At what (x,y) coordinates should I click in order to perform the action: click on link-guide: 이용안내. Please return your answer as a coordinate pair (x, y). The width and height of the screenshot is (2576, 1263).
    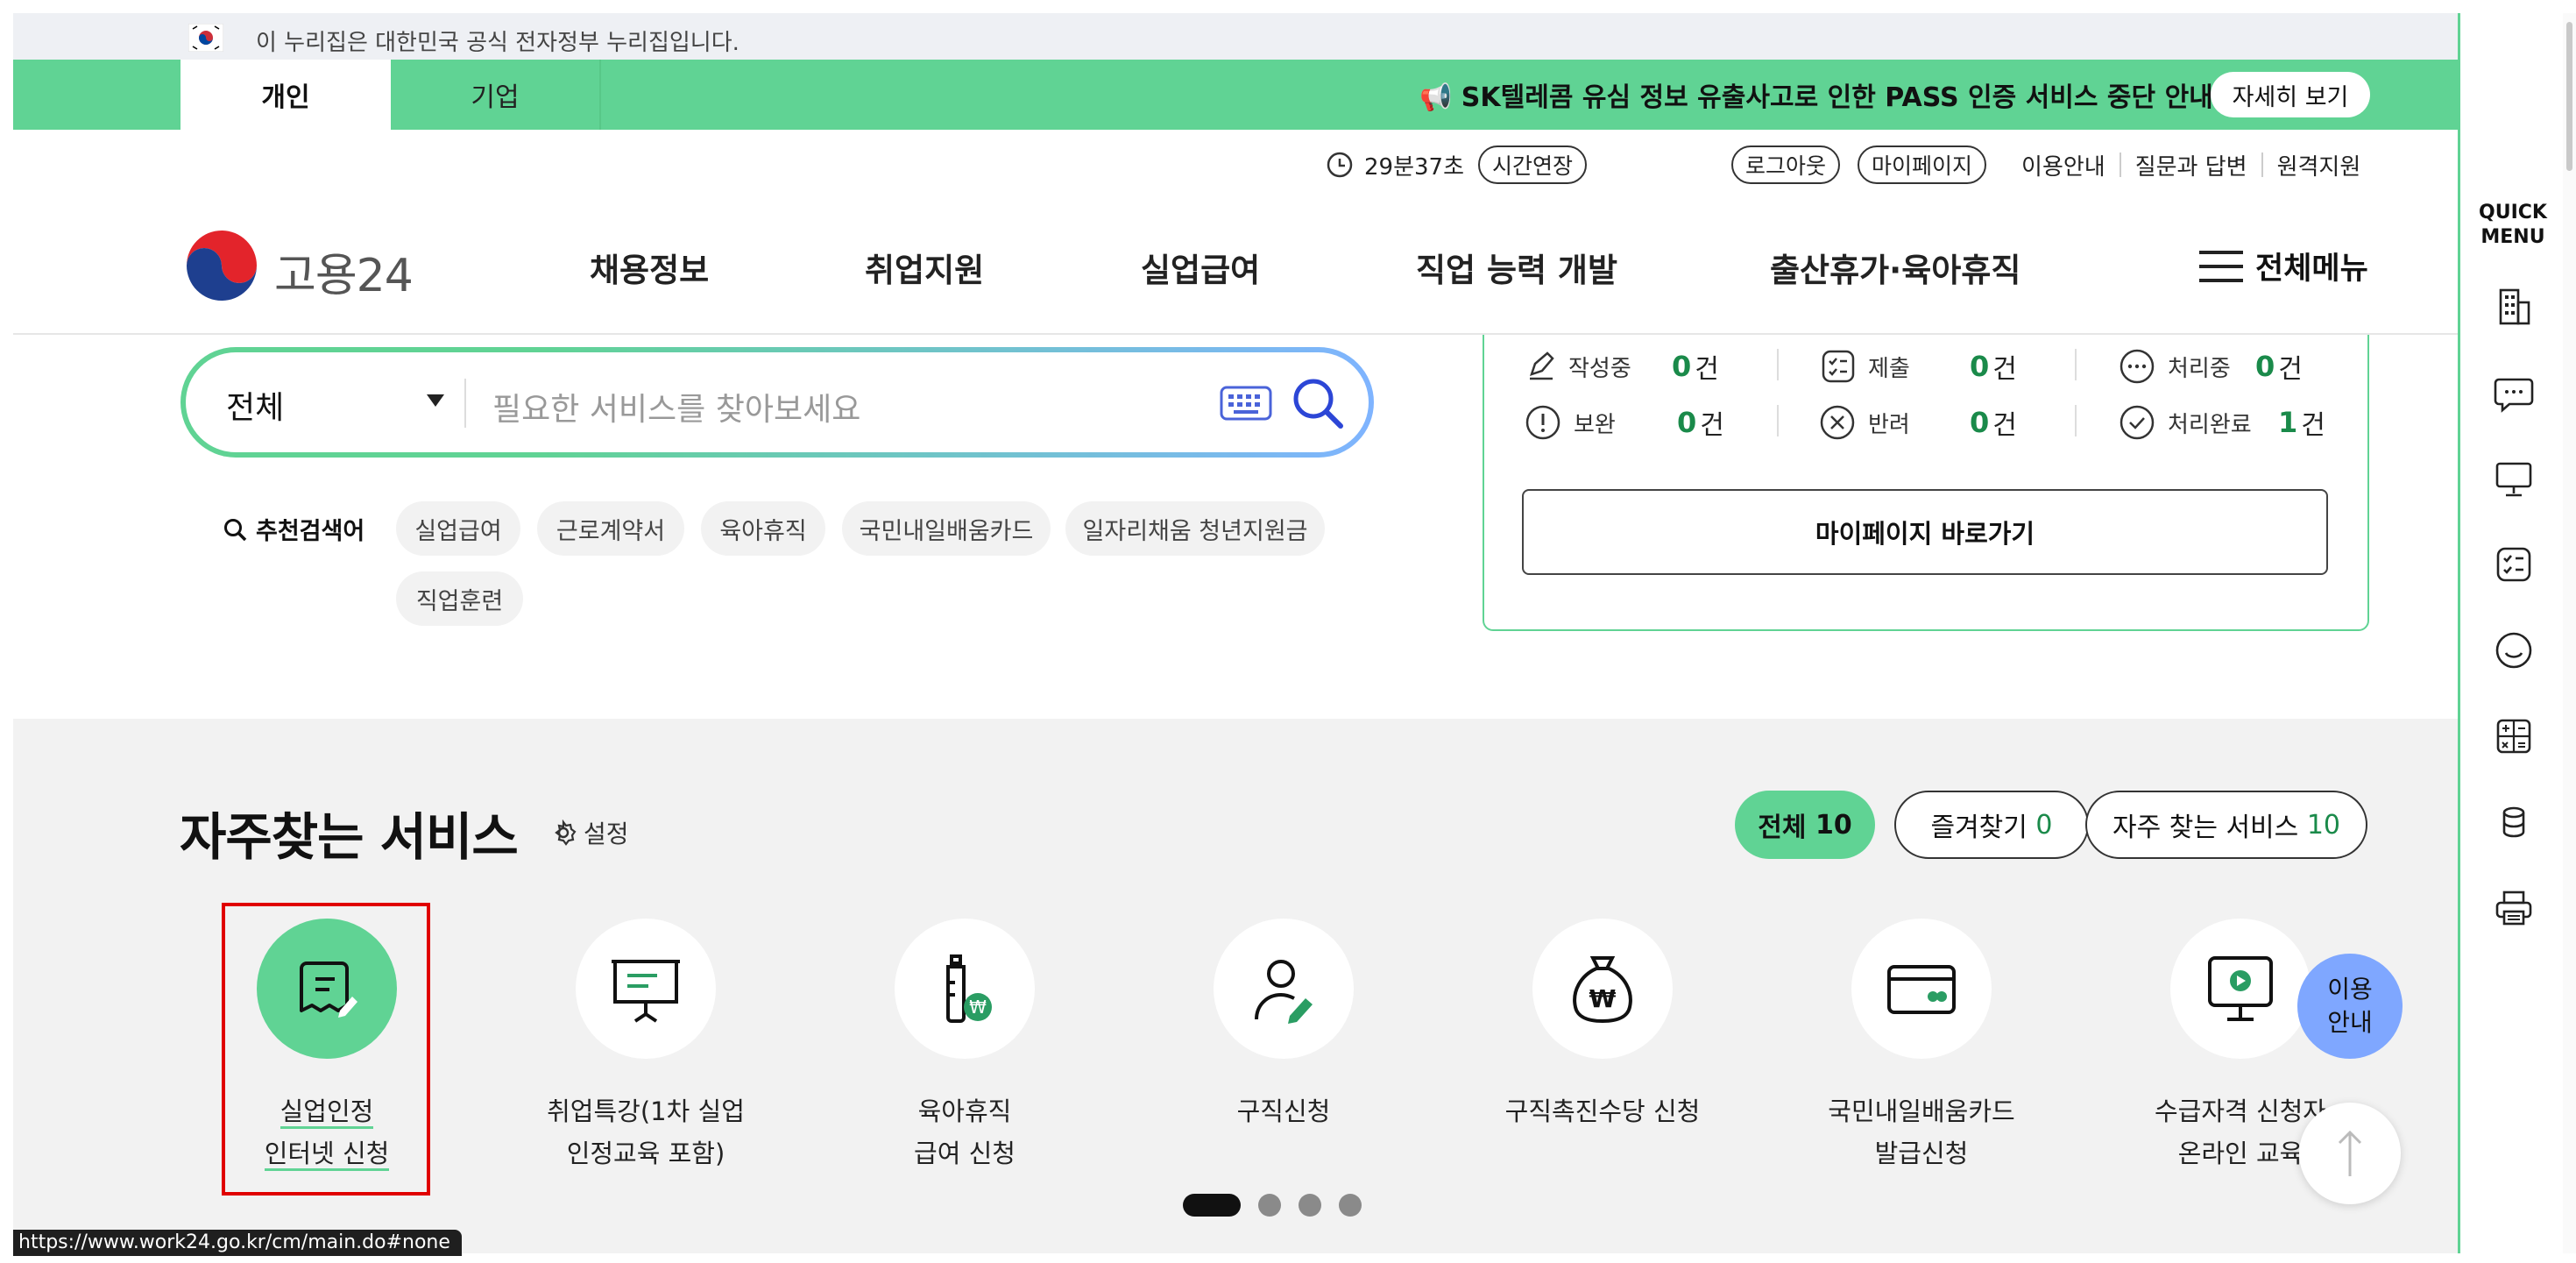
    Looking at the image, I should click on (2063, 165).